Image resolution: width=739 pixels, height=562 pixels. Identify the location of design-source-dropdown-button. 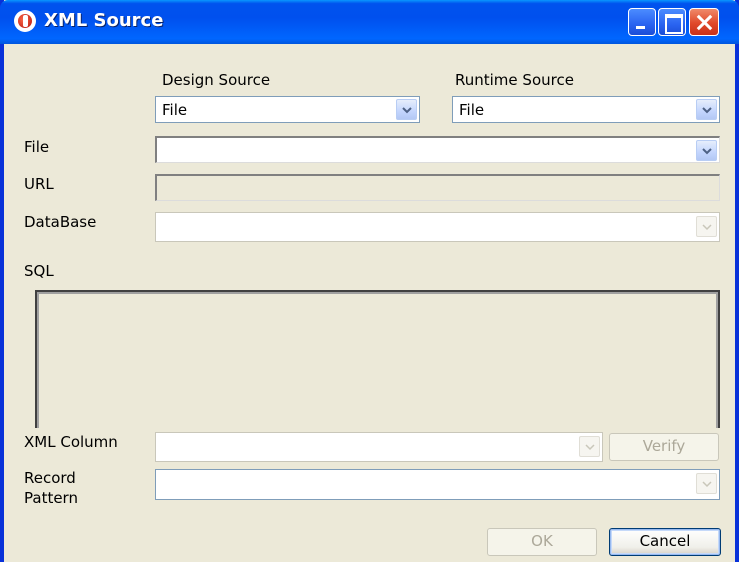
(406, 109).